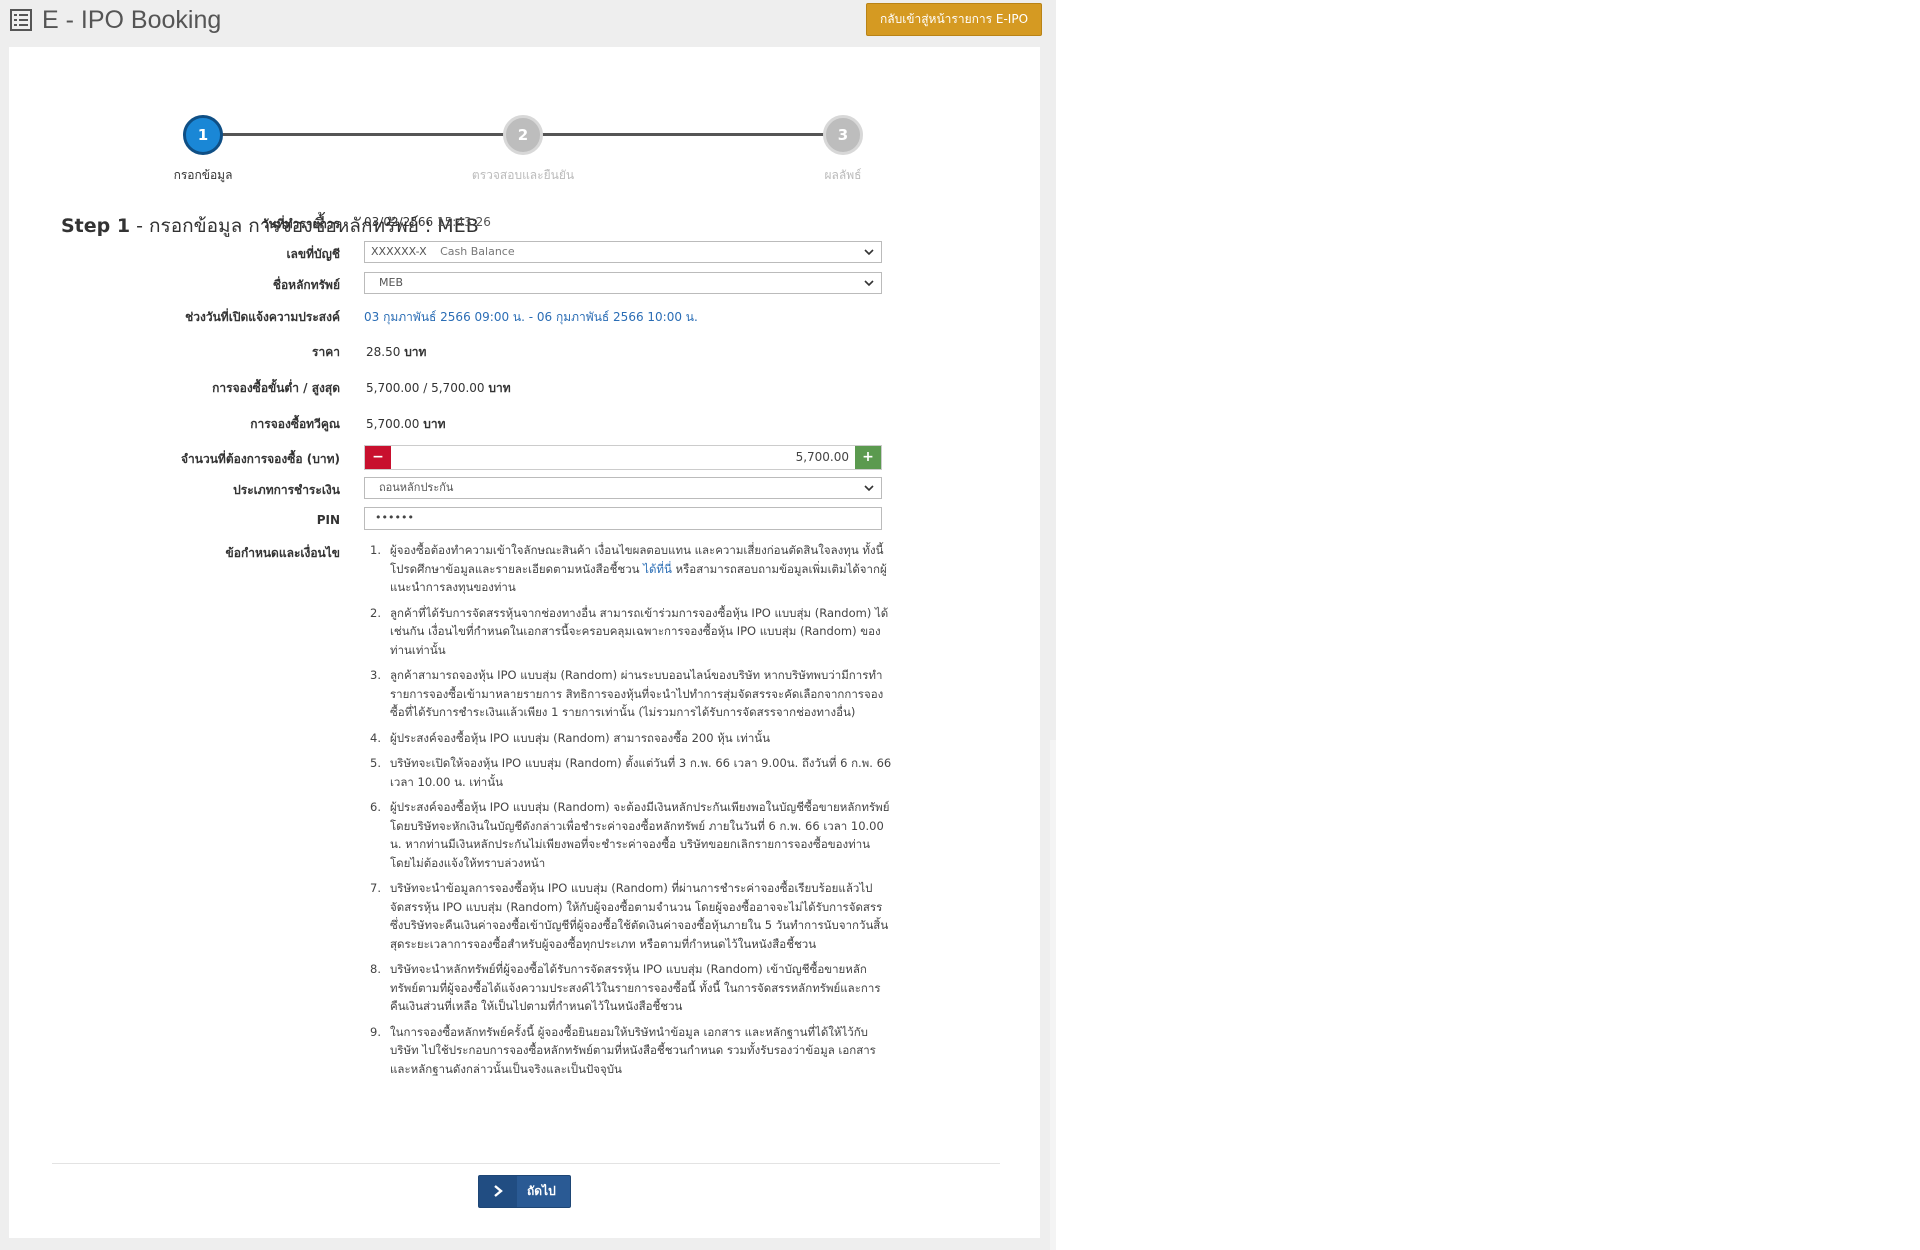 The height and width of the screenshot is (1250, 1920). What do you see at coordinates (524, 1191) in the screenshot?
I see `next-button: ถัดไป` at bounding box center [524, 1191].